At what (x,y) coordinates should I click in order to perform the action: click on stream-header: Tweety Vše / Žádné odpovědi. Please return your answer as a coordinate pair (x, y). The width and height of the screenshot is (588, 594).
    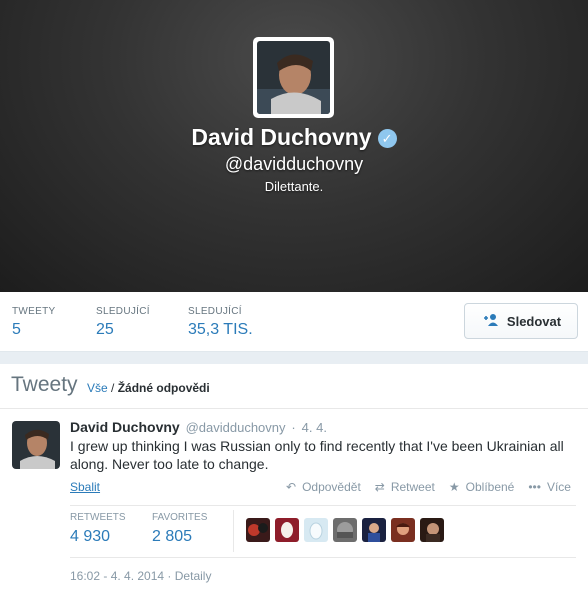
    Looking at the image, I should click on (294, 386).